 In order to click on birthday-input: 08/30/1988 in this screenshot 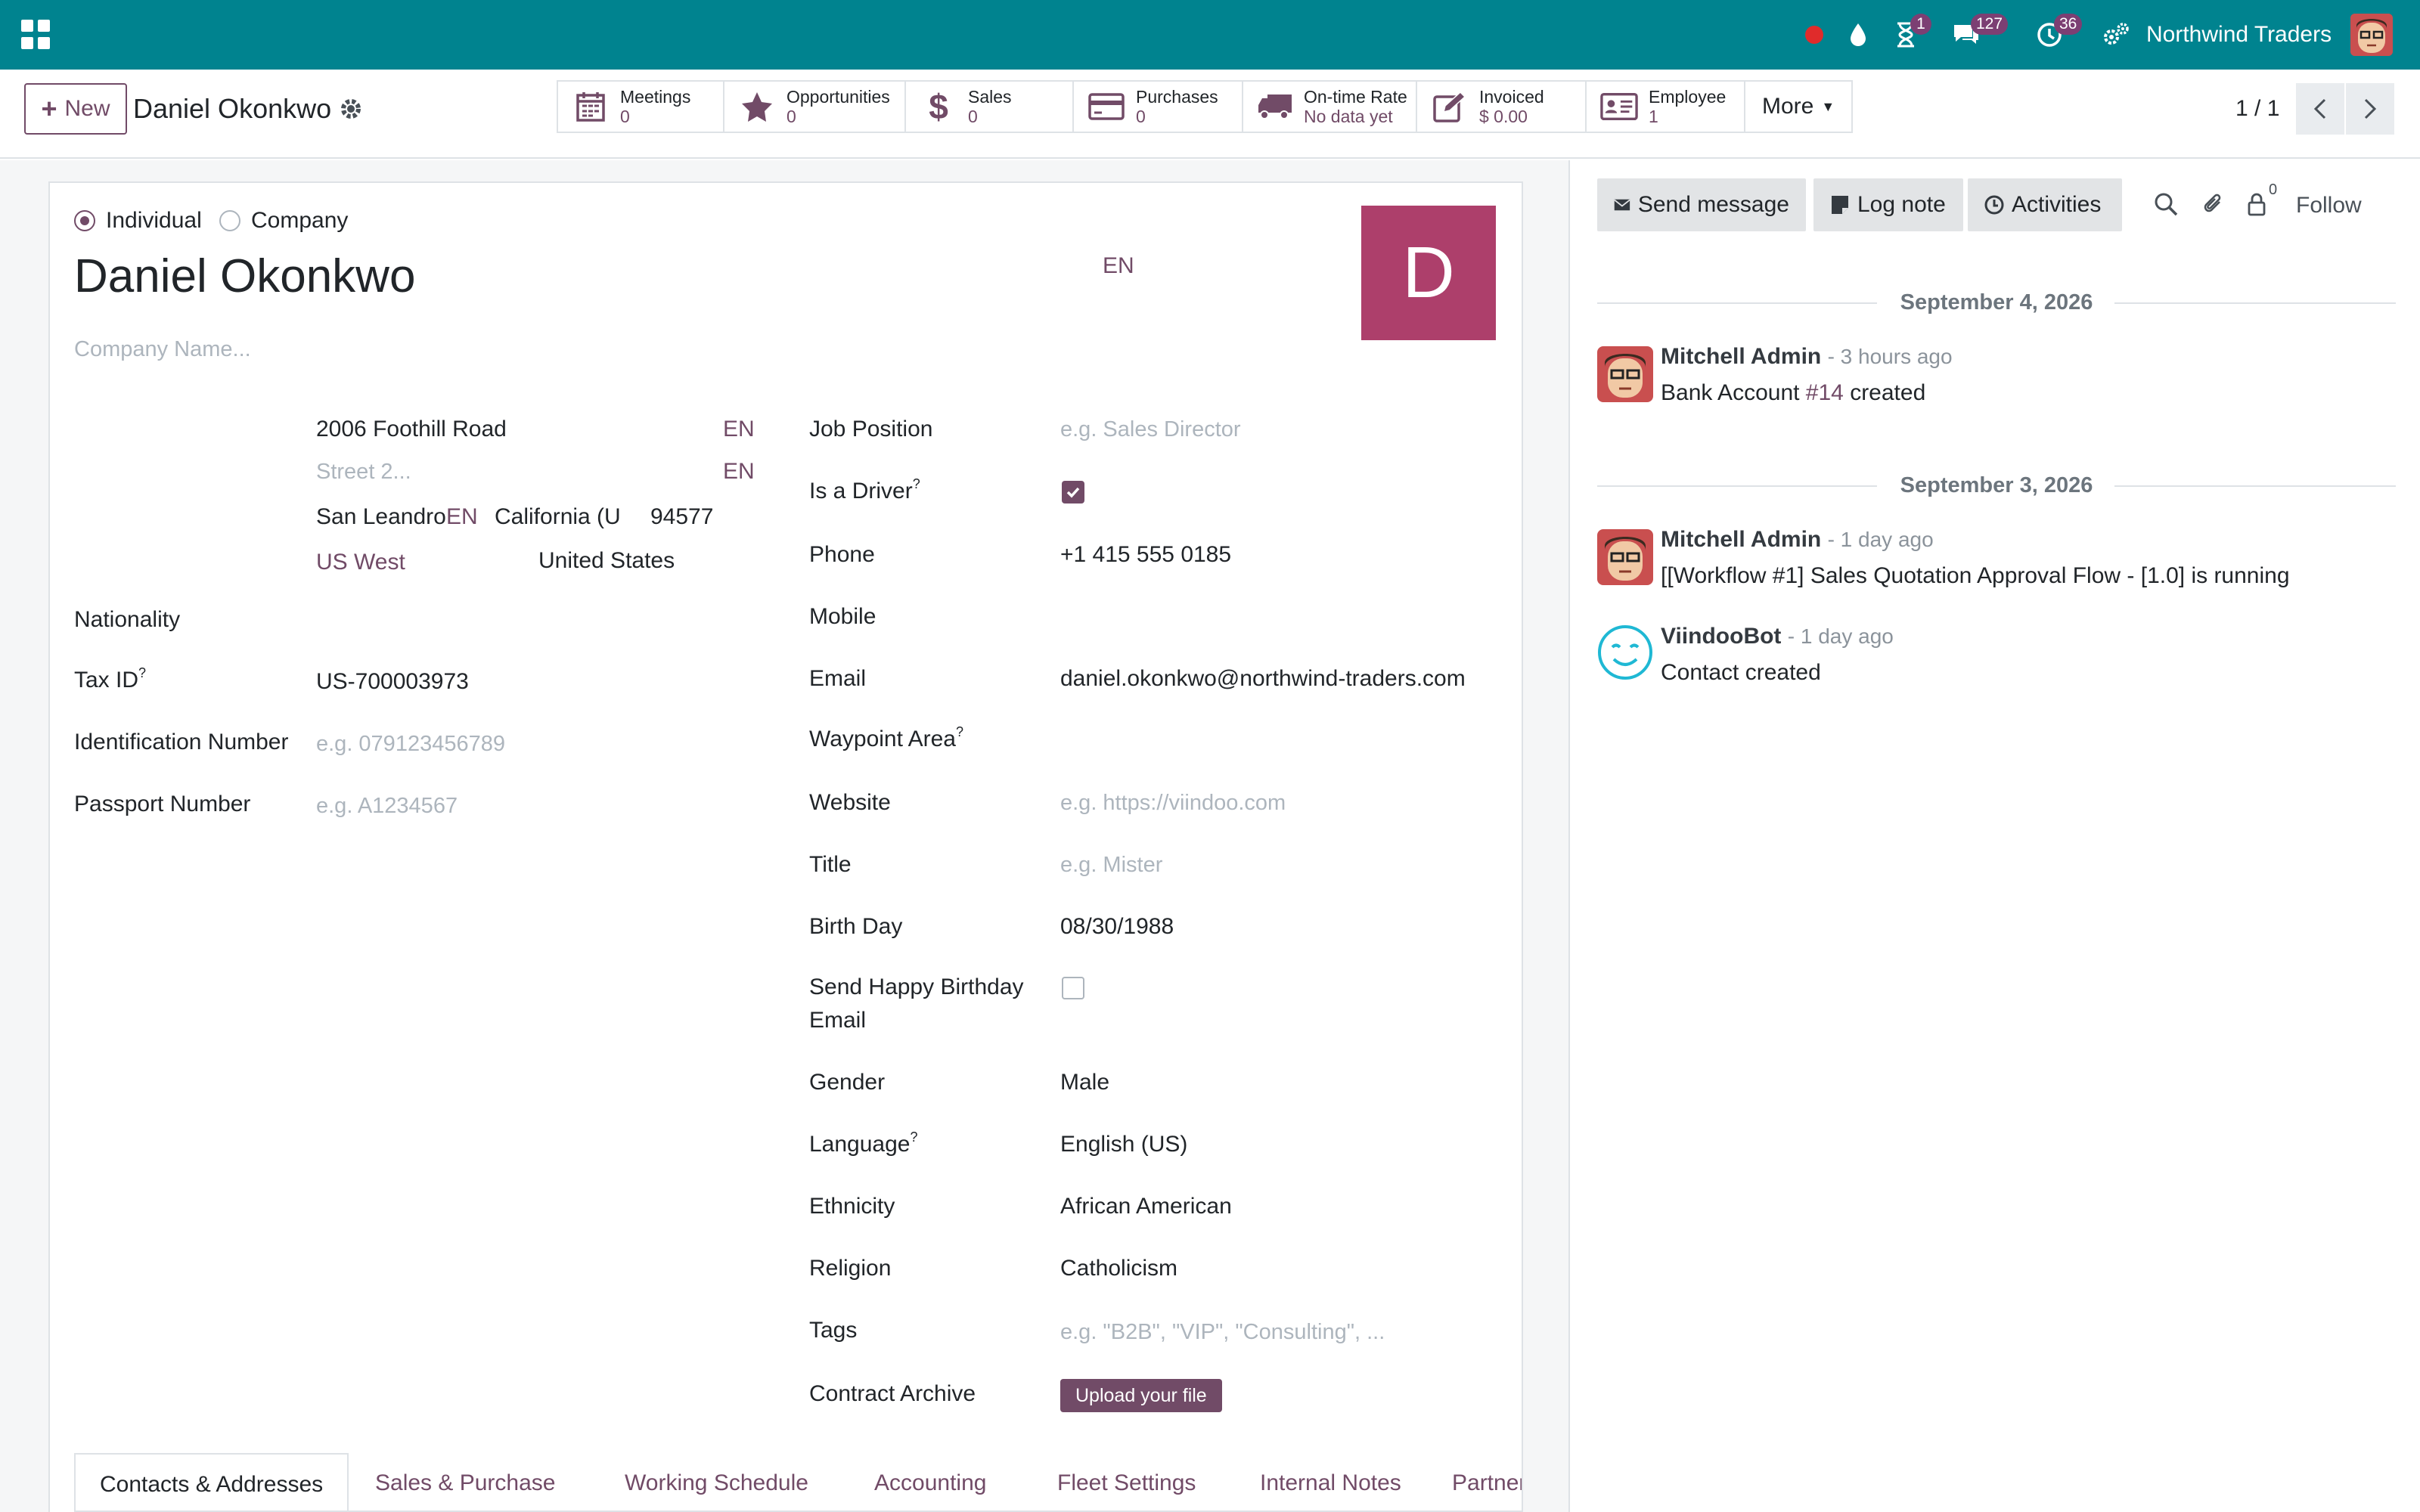, I will do `click(1117, 926)`.